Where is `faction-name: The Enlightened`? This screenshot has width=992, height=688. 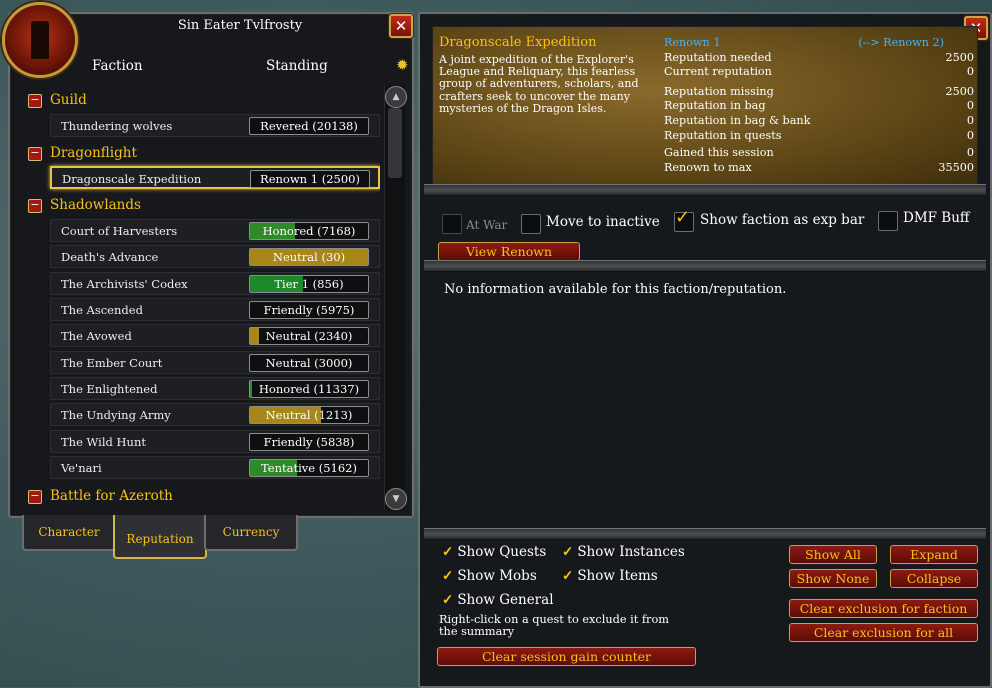 faction-name: The Enlightened is located at coordinates (109, 389).